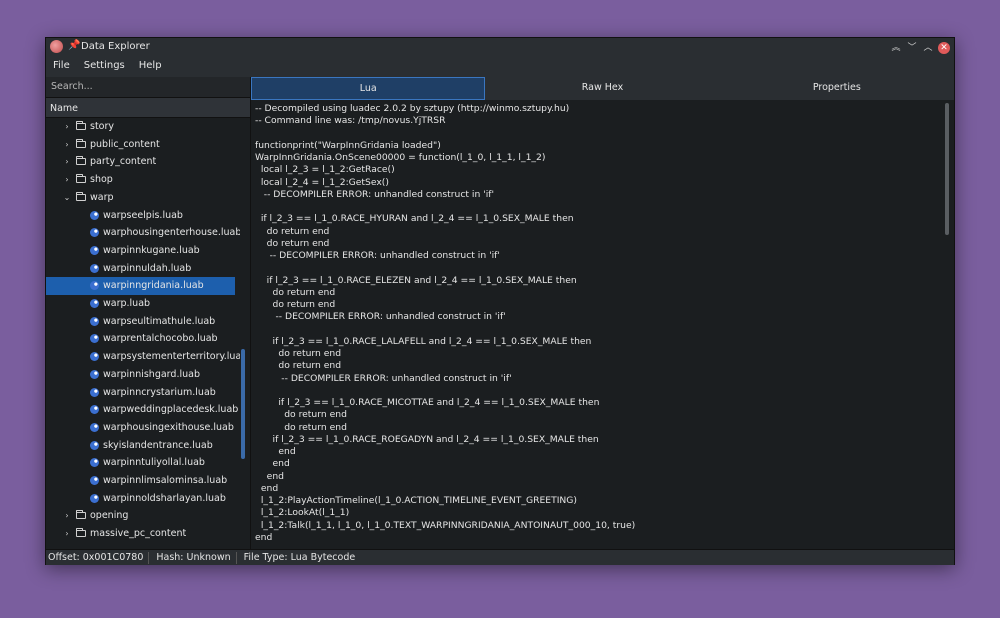  What do you see at coordinates (947, 325) in the screenshot?
I see `code-scrollbar` at bounding box center [947, 325].